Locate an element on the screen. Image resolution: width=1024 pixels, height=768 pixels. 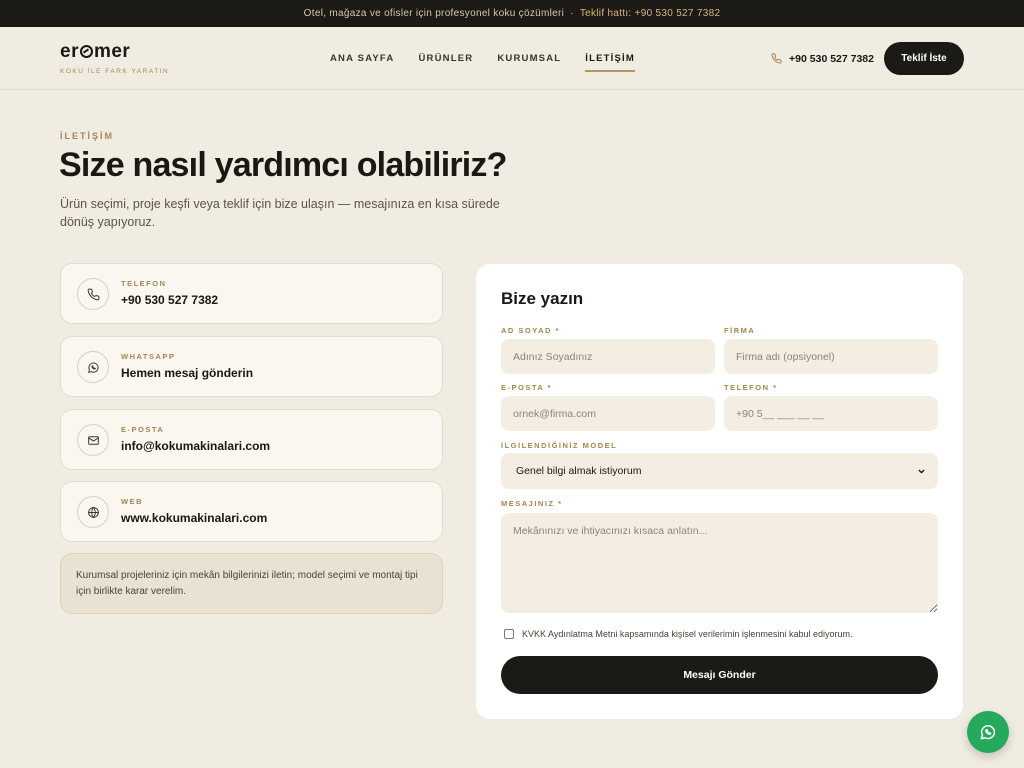
header-phone-link: +90 530 527 7382 is located at coordinates (822, 59).